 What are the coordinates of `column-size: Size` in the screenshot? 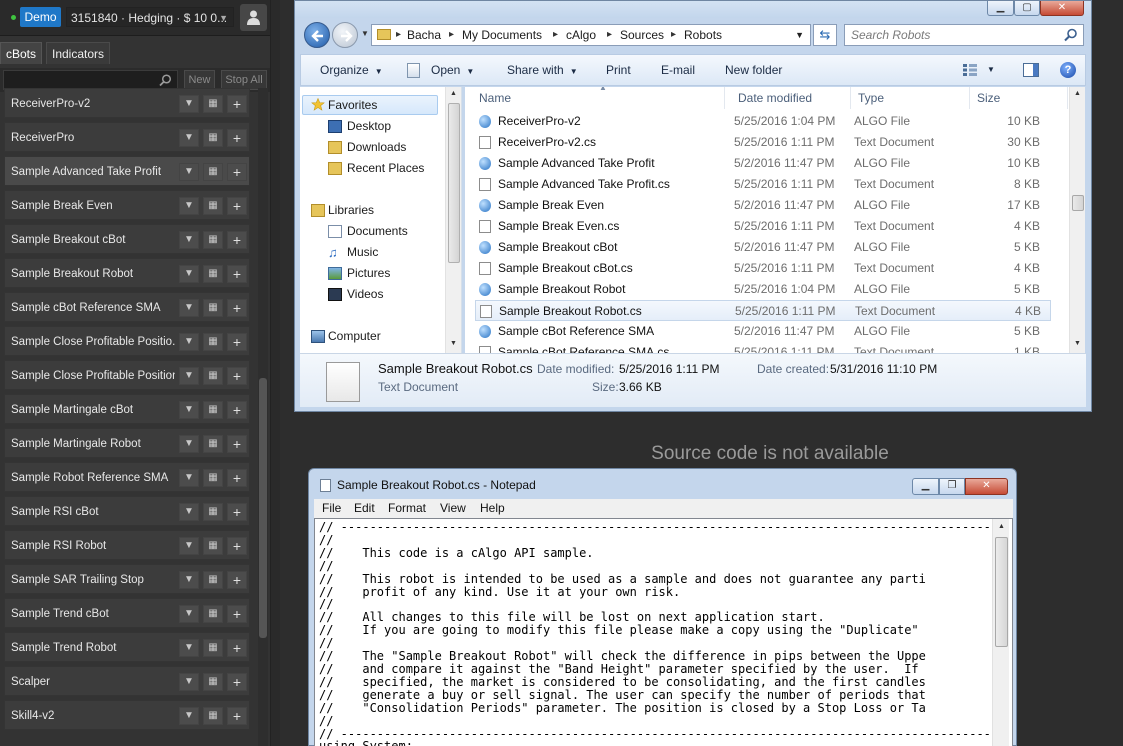 It's located at (1019, 98).